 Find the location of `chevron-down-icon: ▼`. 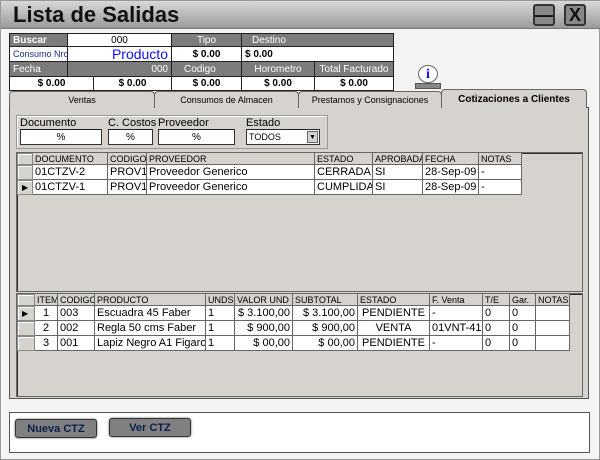

chevron-down-icon: ▼ is located at coordinates (312, 137).